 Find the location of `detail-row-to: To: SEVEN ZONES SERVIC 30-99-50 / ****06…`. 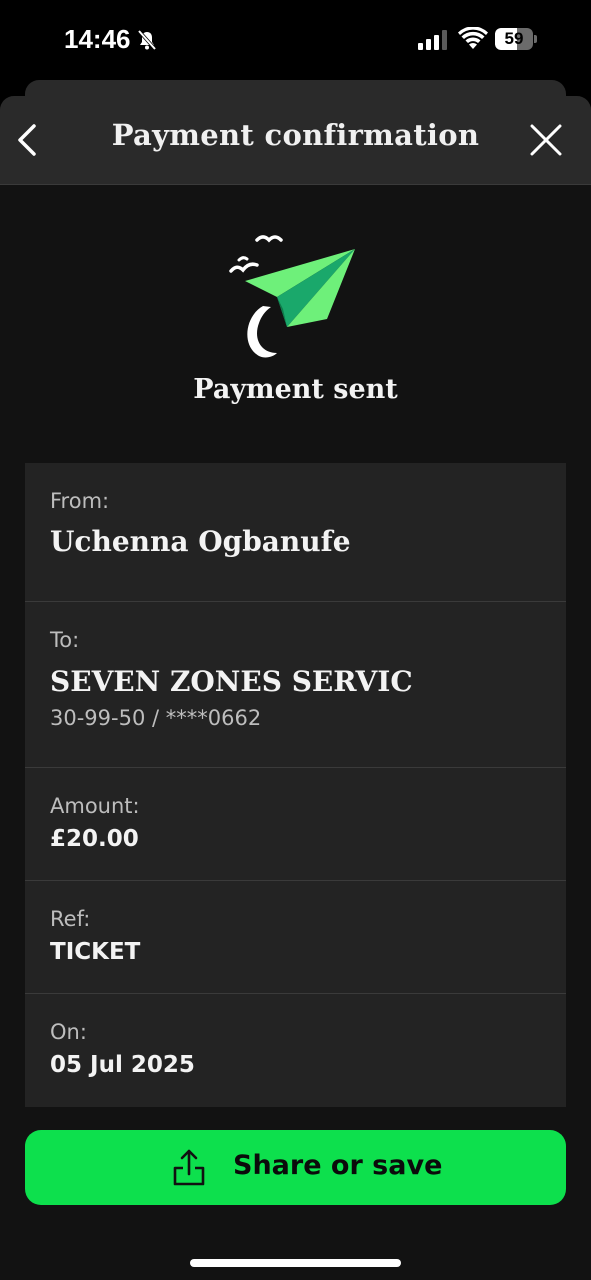

detail-row-to: To: SEVEN ZONES SERVIC 30-99-50 / ****06… is located at coordinates (295, 685).